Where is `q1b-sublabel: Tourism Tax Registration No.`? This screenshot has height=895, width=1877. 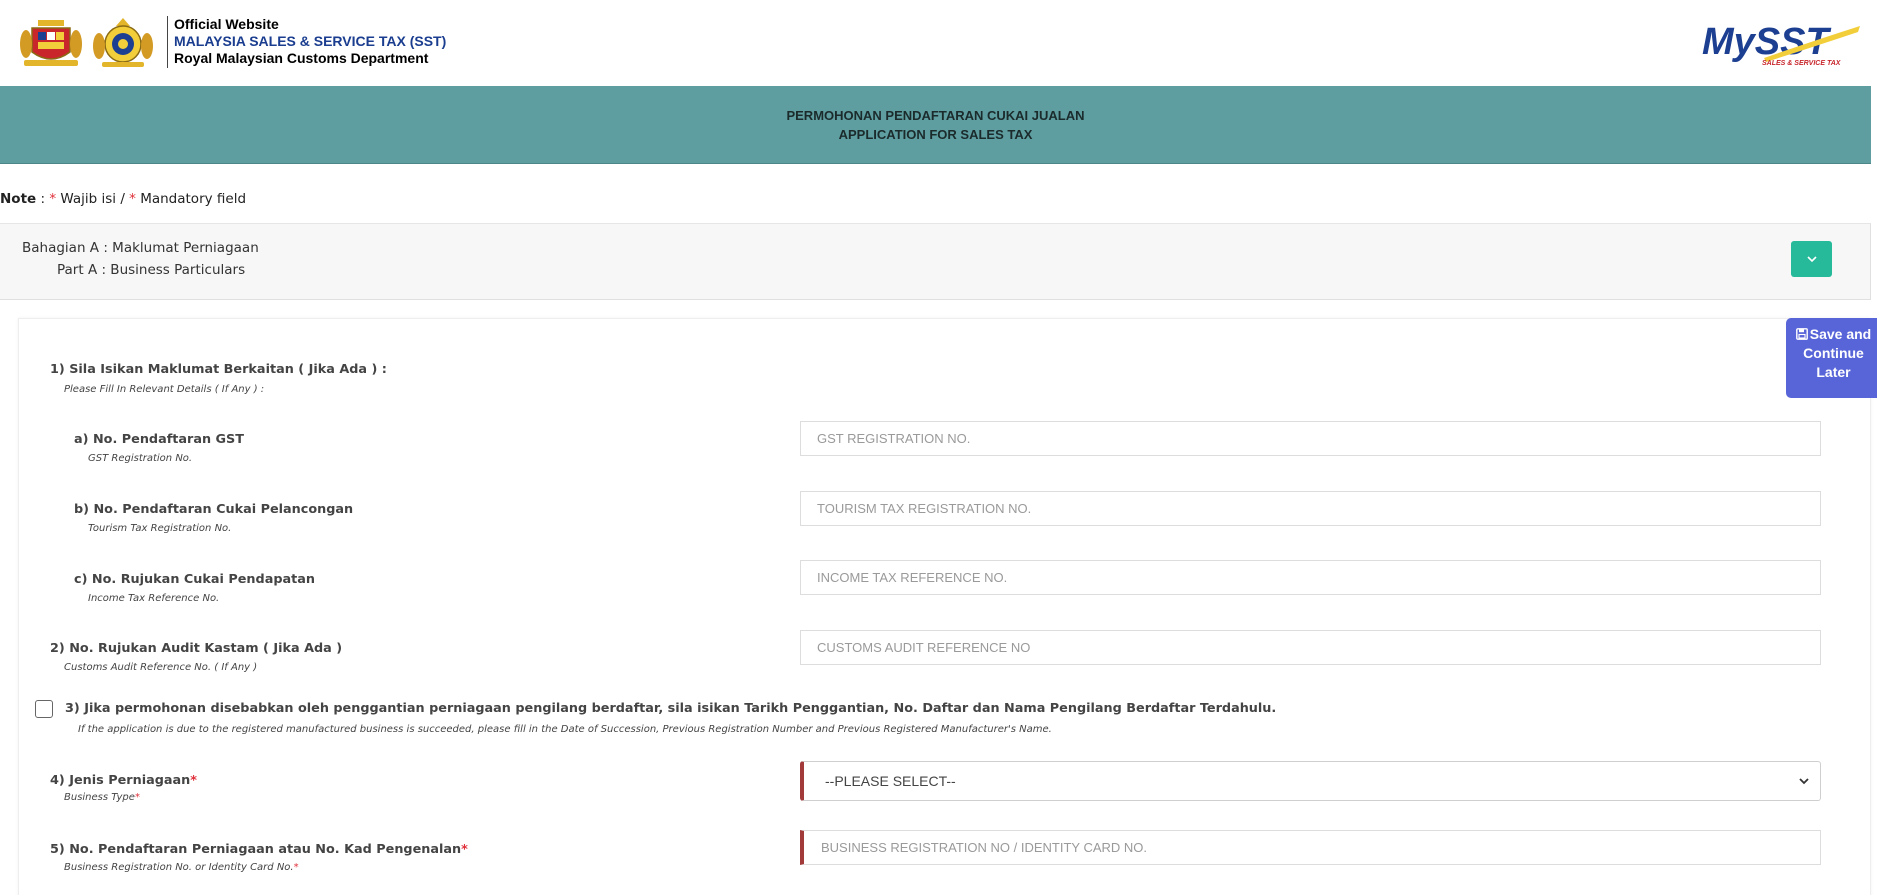 q1b-sublabel: Tourism Tax Registration No. is located at coordinates (160, 528).